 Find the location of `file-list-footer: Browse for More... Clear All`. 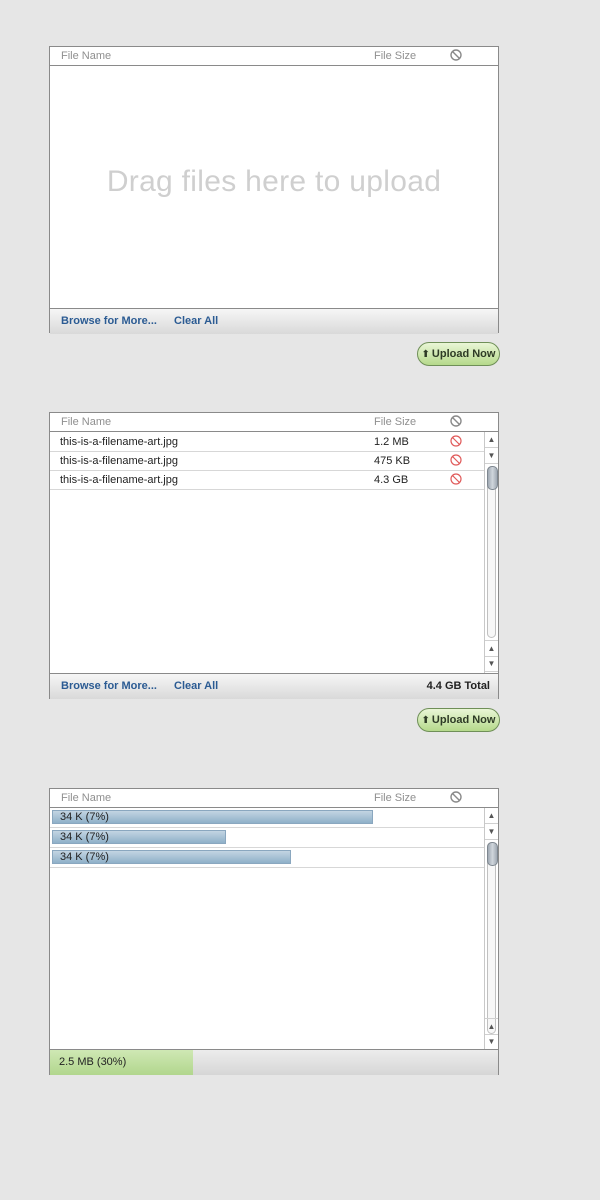

file-list-footer: Browse for More... Clear All is located at coordinates (274, 321).